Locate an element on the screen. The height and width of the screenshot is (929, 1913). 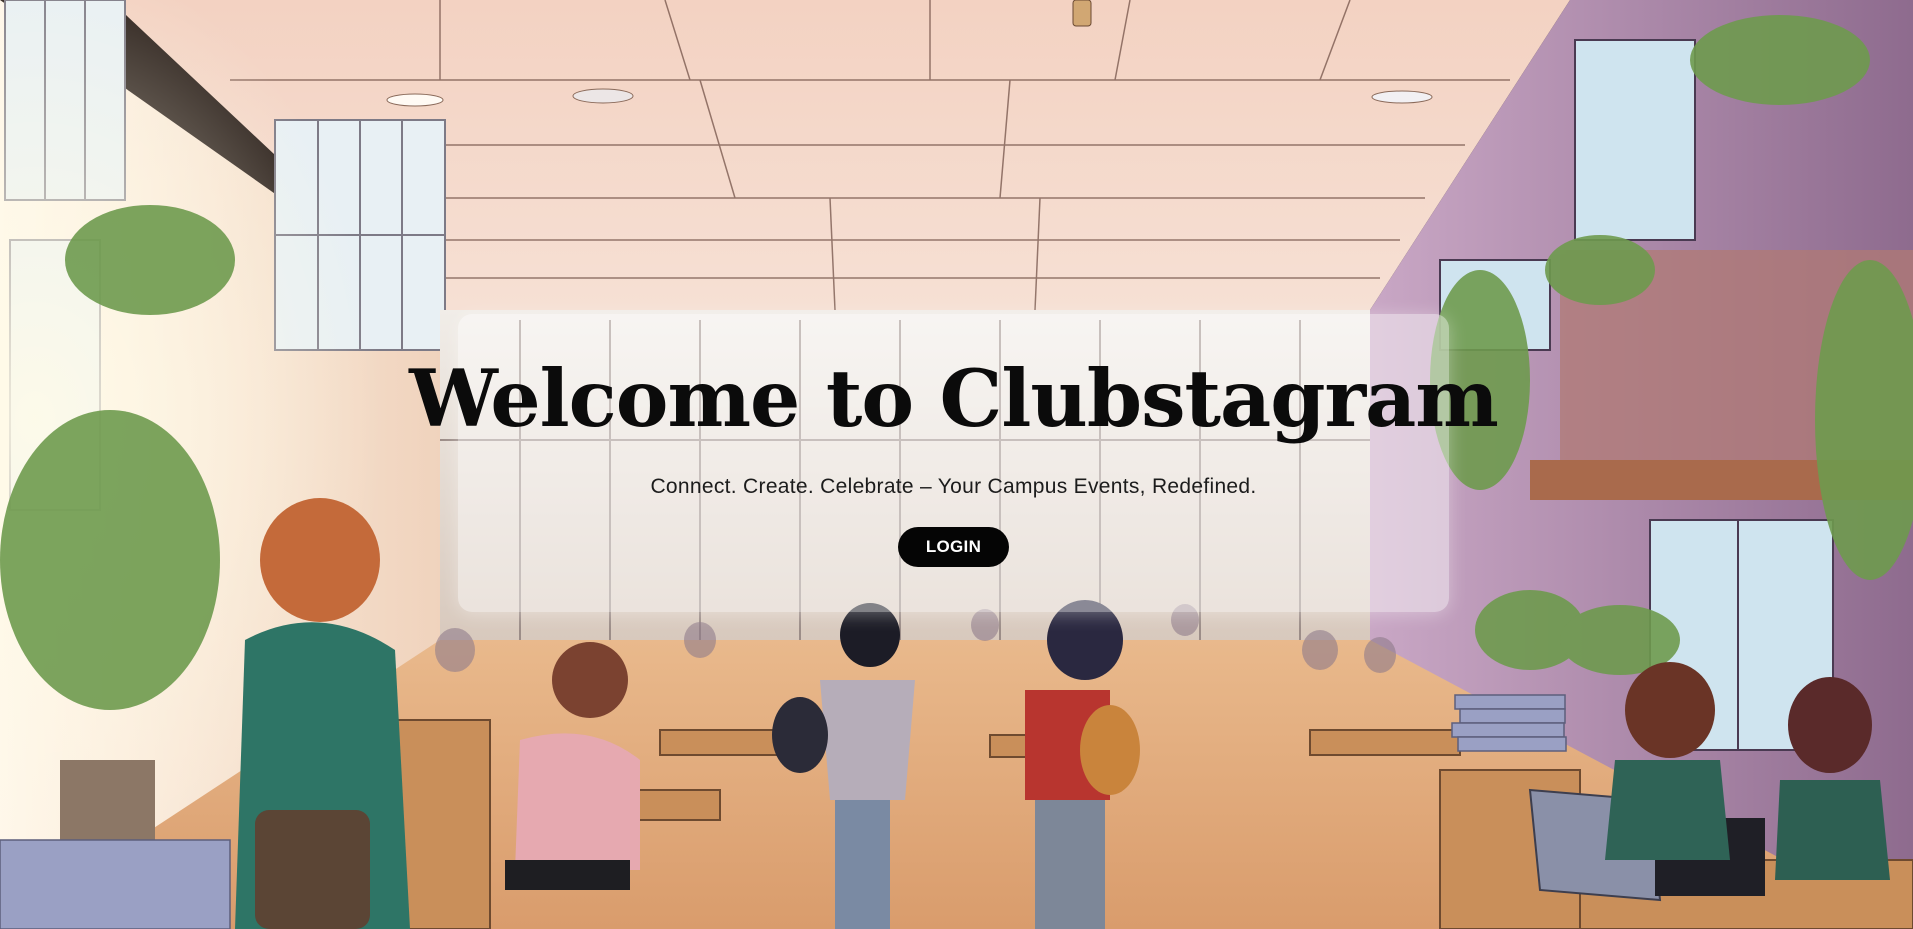
login-button: LOGIN is located at coordinates (953, 546).